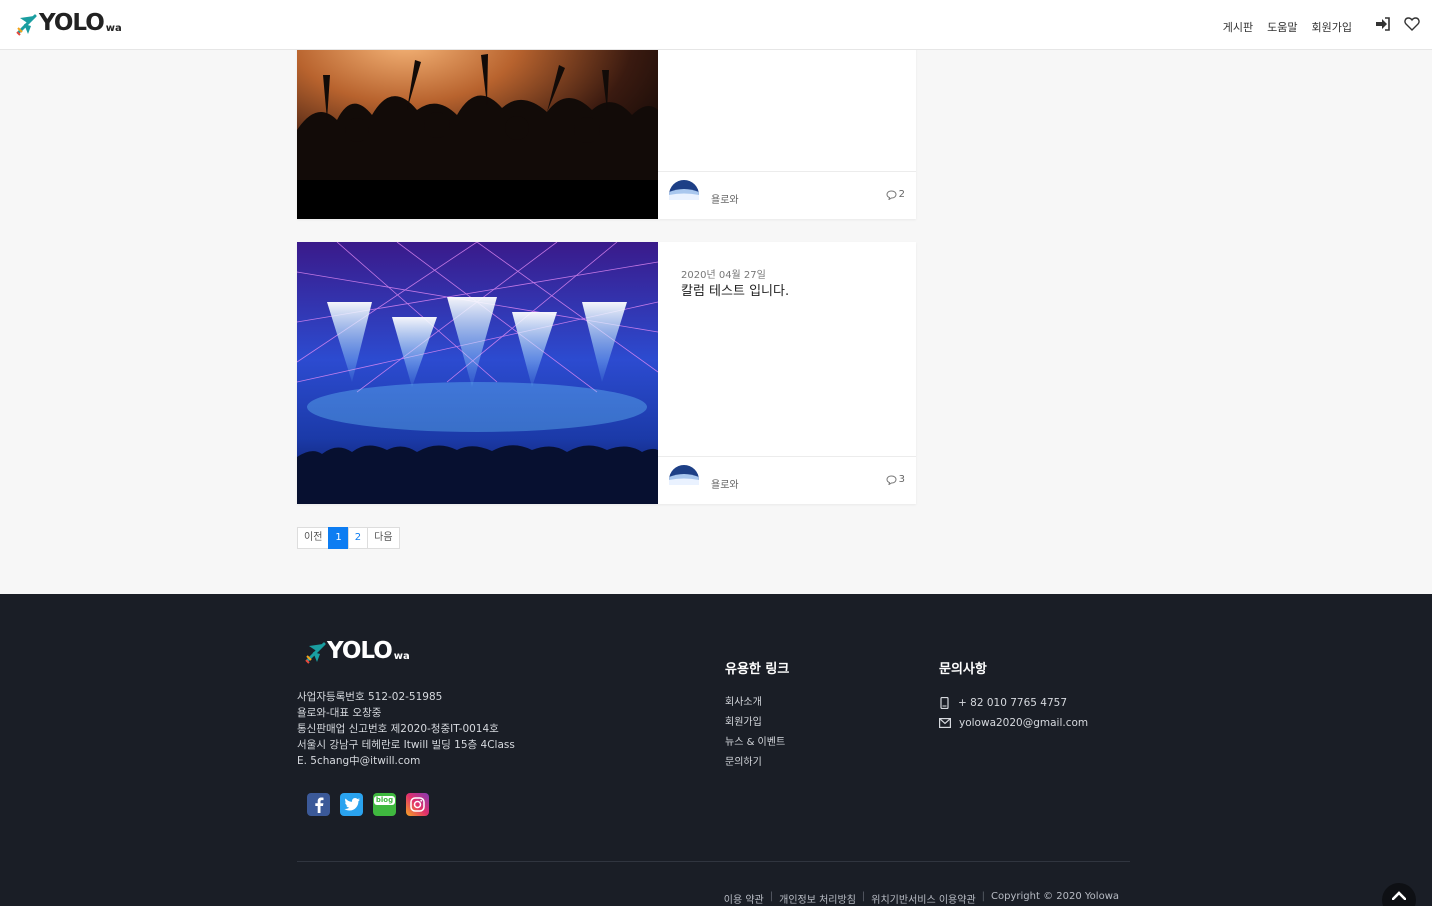 The height and width of the screenshot is (906, 1432). I want to click on site-logo: YOLO wa, so click(69, 23).